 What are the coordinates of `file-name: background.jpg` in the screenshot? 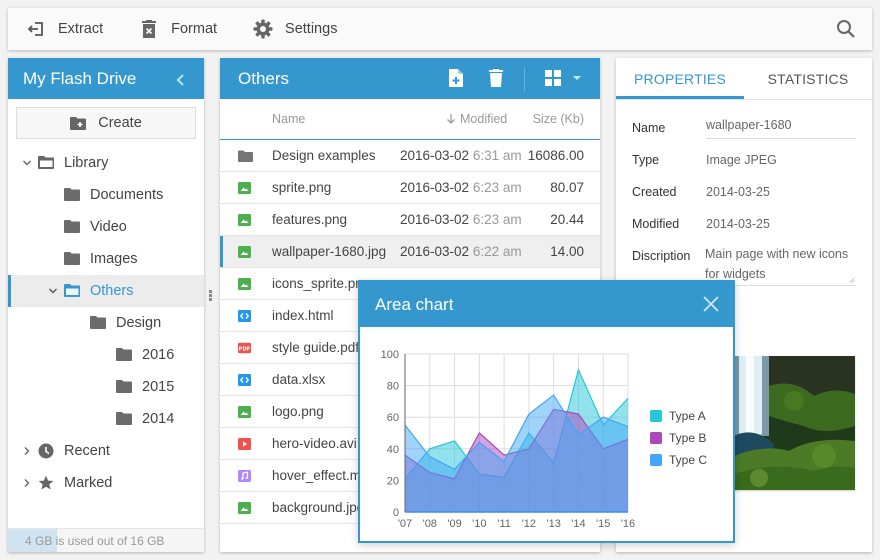 It's located at (318, 507).